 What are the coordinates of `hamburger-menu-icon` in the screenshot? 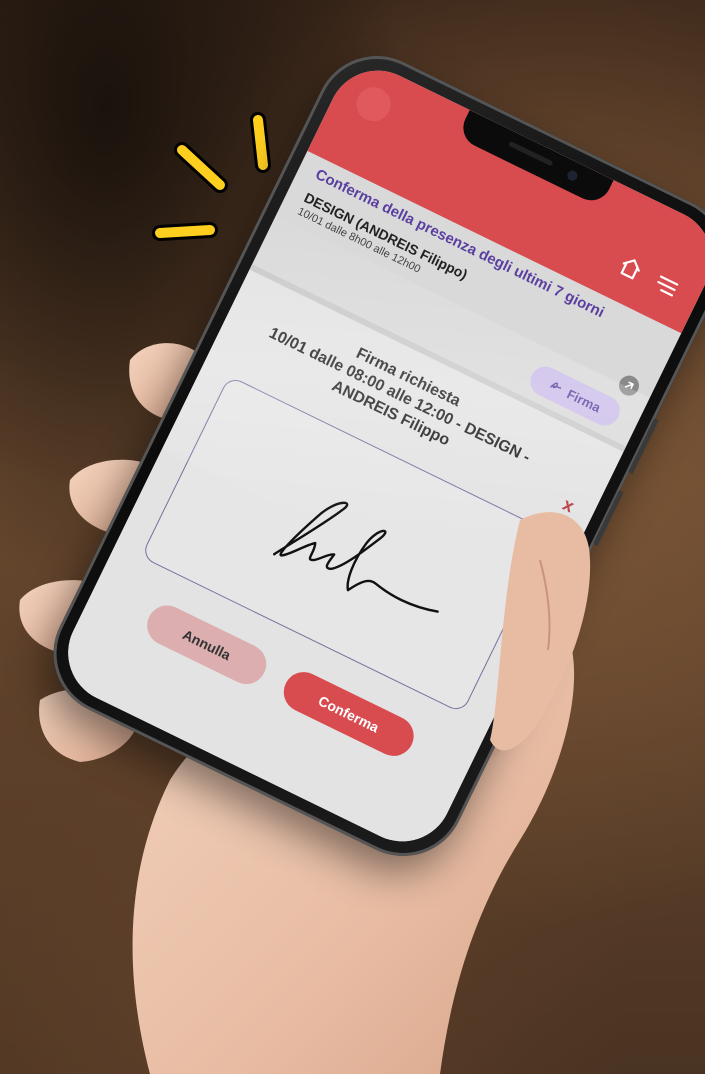 It's located at (666, 285).